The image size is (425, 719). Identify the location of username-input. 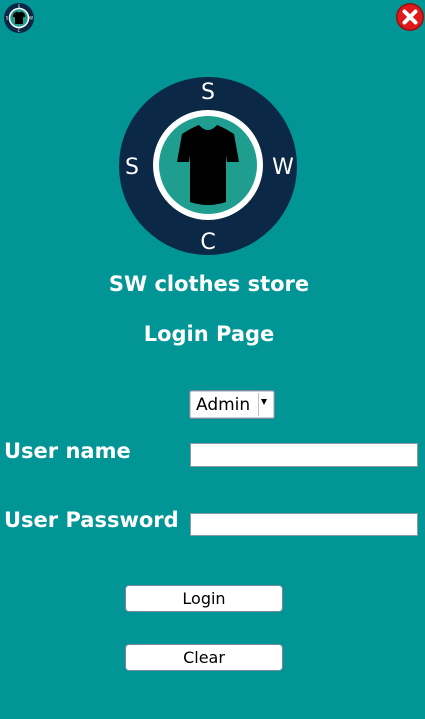
(304, 455).